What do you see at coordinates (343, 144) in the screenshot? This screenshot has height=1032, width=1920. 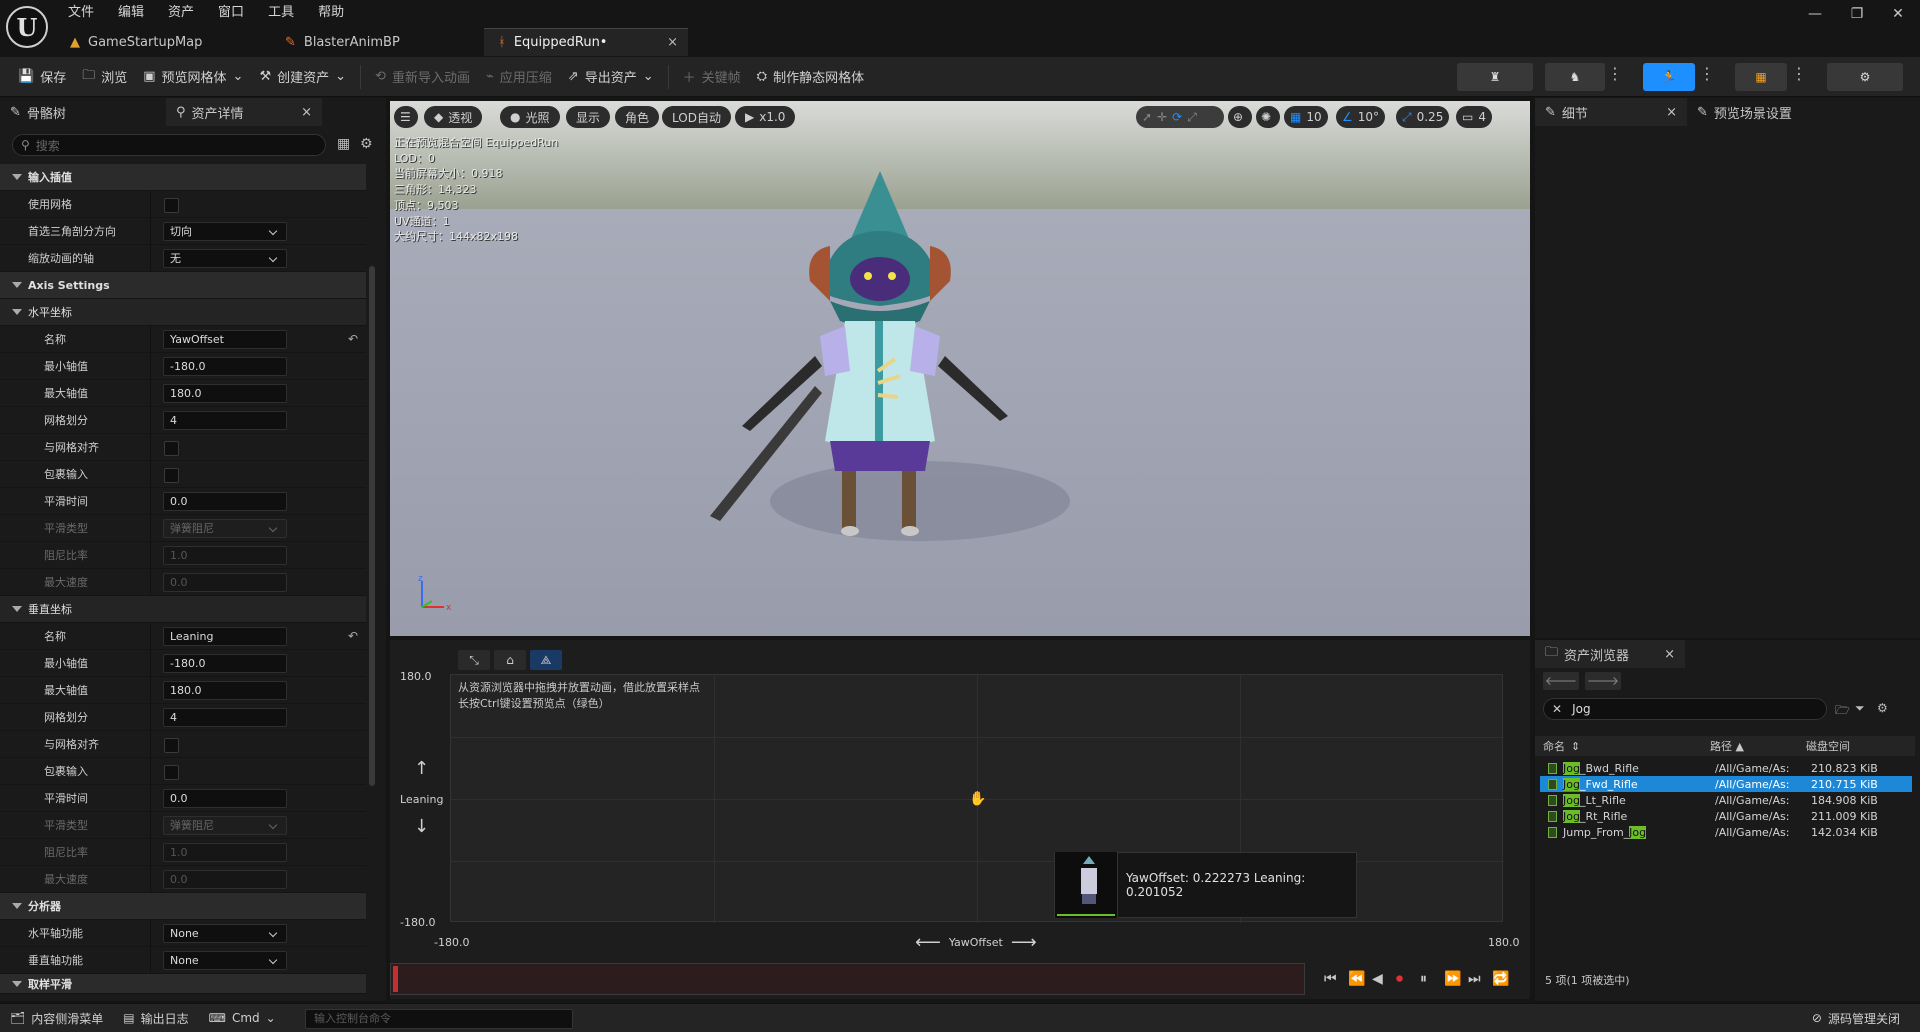 I see `table-view-icon: ▦` at bounding box center [343, 144].